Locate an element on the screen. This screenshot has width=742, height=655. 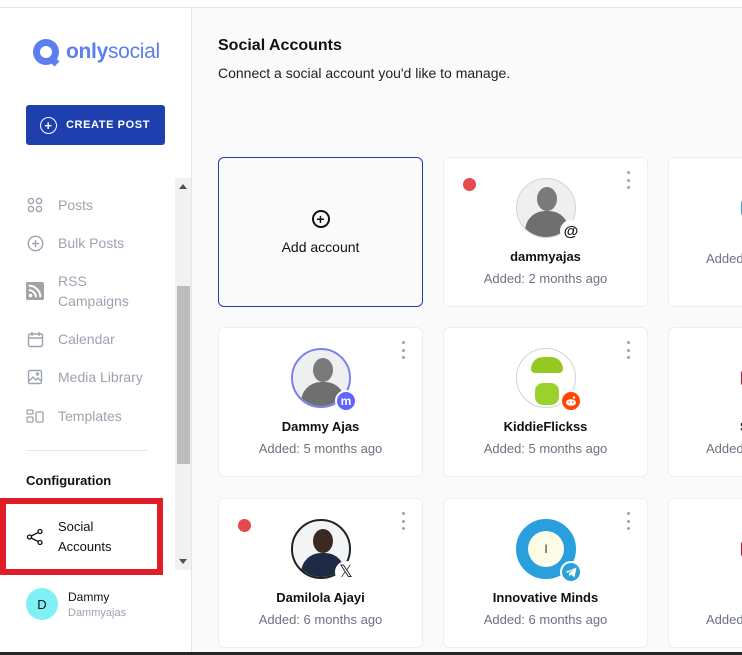
account-name: dammyajas is located at coordinates (545, 256).